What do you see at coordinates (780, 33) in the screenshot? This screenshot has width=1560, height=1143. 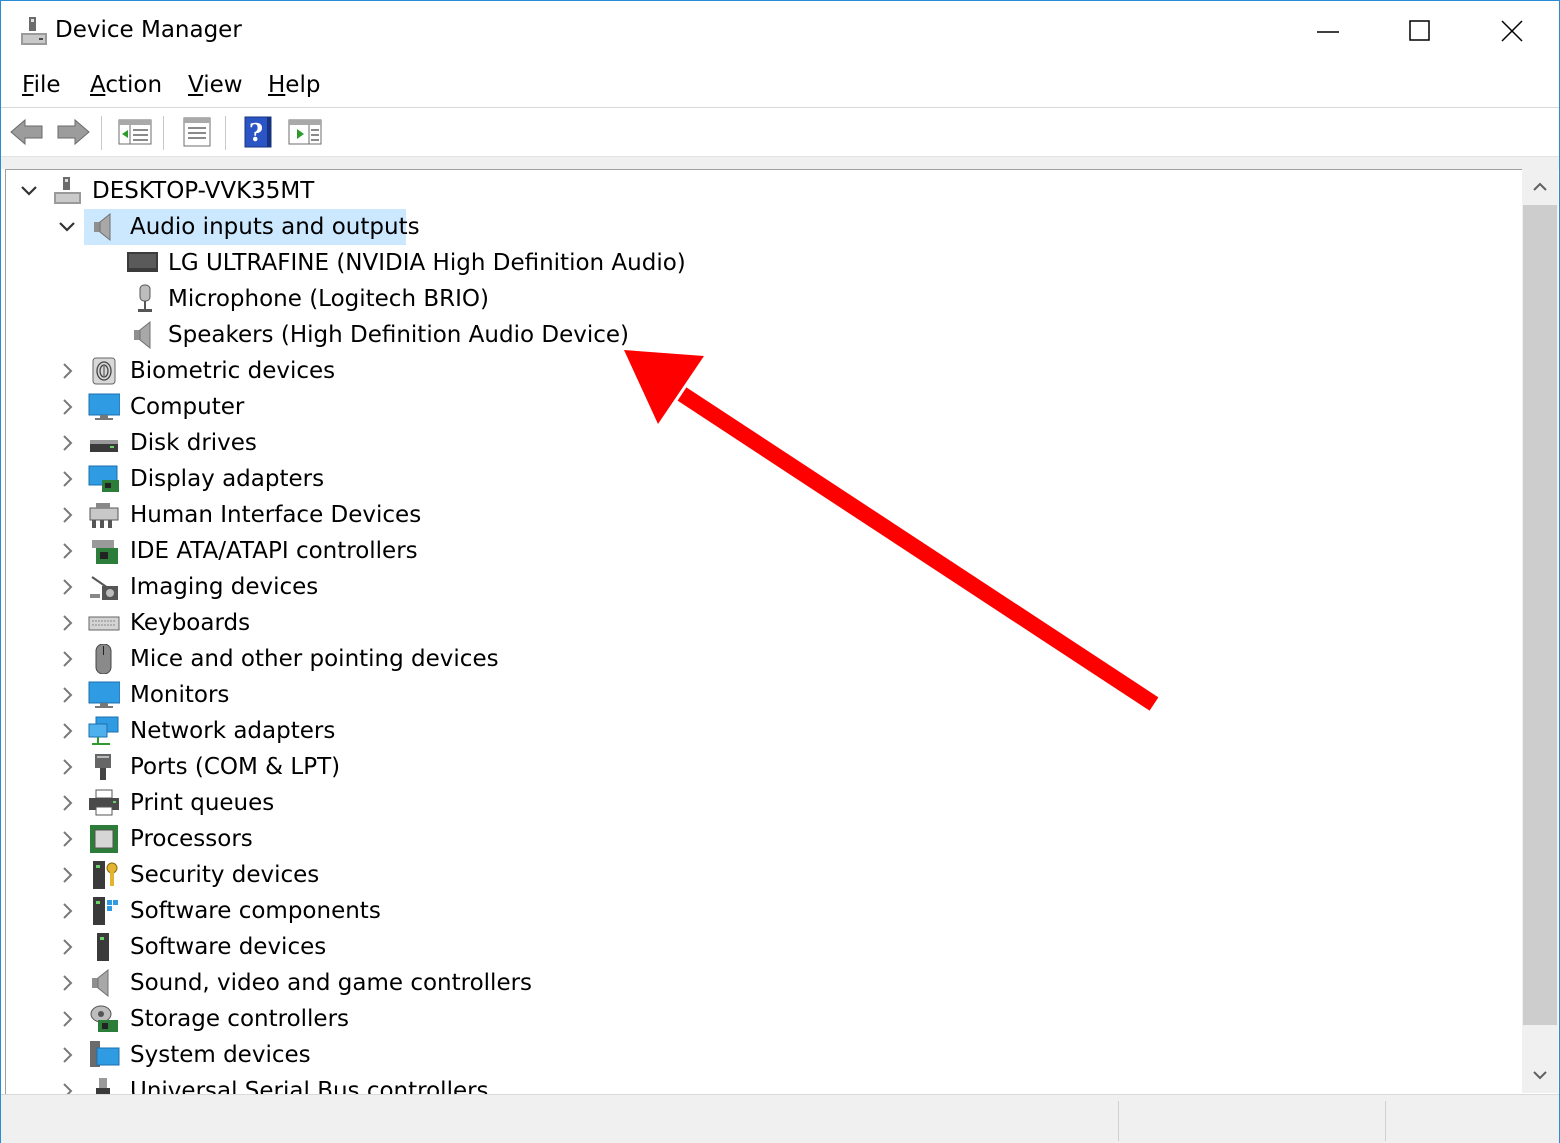 I see `title-bar: Device Manager` at bounding box center [780, 33].